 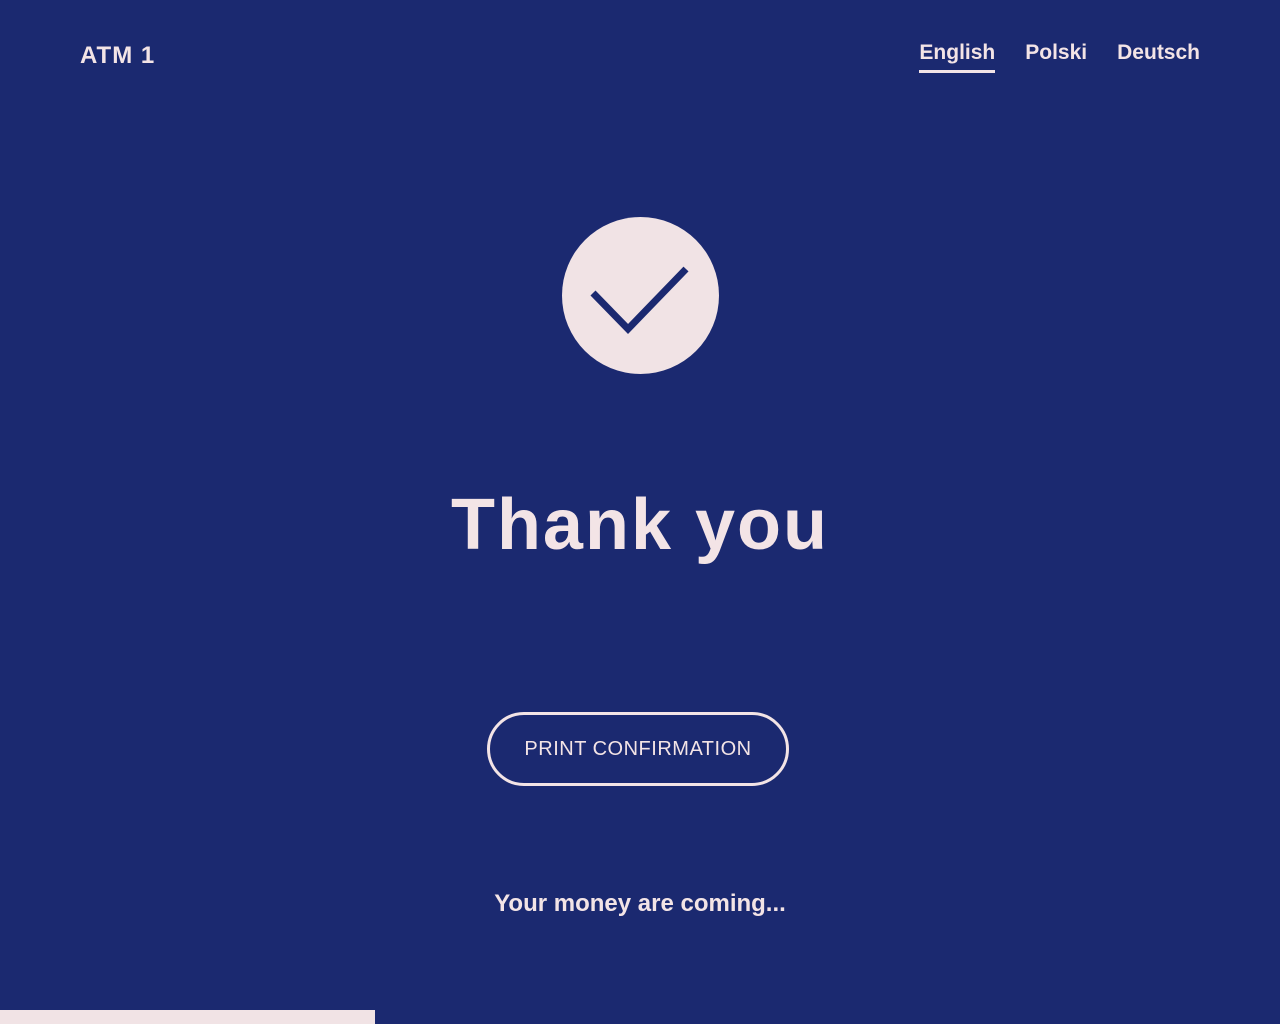 I want to click on print-confirmation-button: PRINT CONFIRMATION, so click(x=638, y=749).